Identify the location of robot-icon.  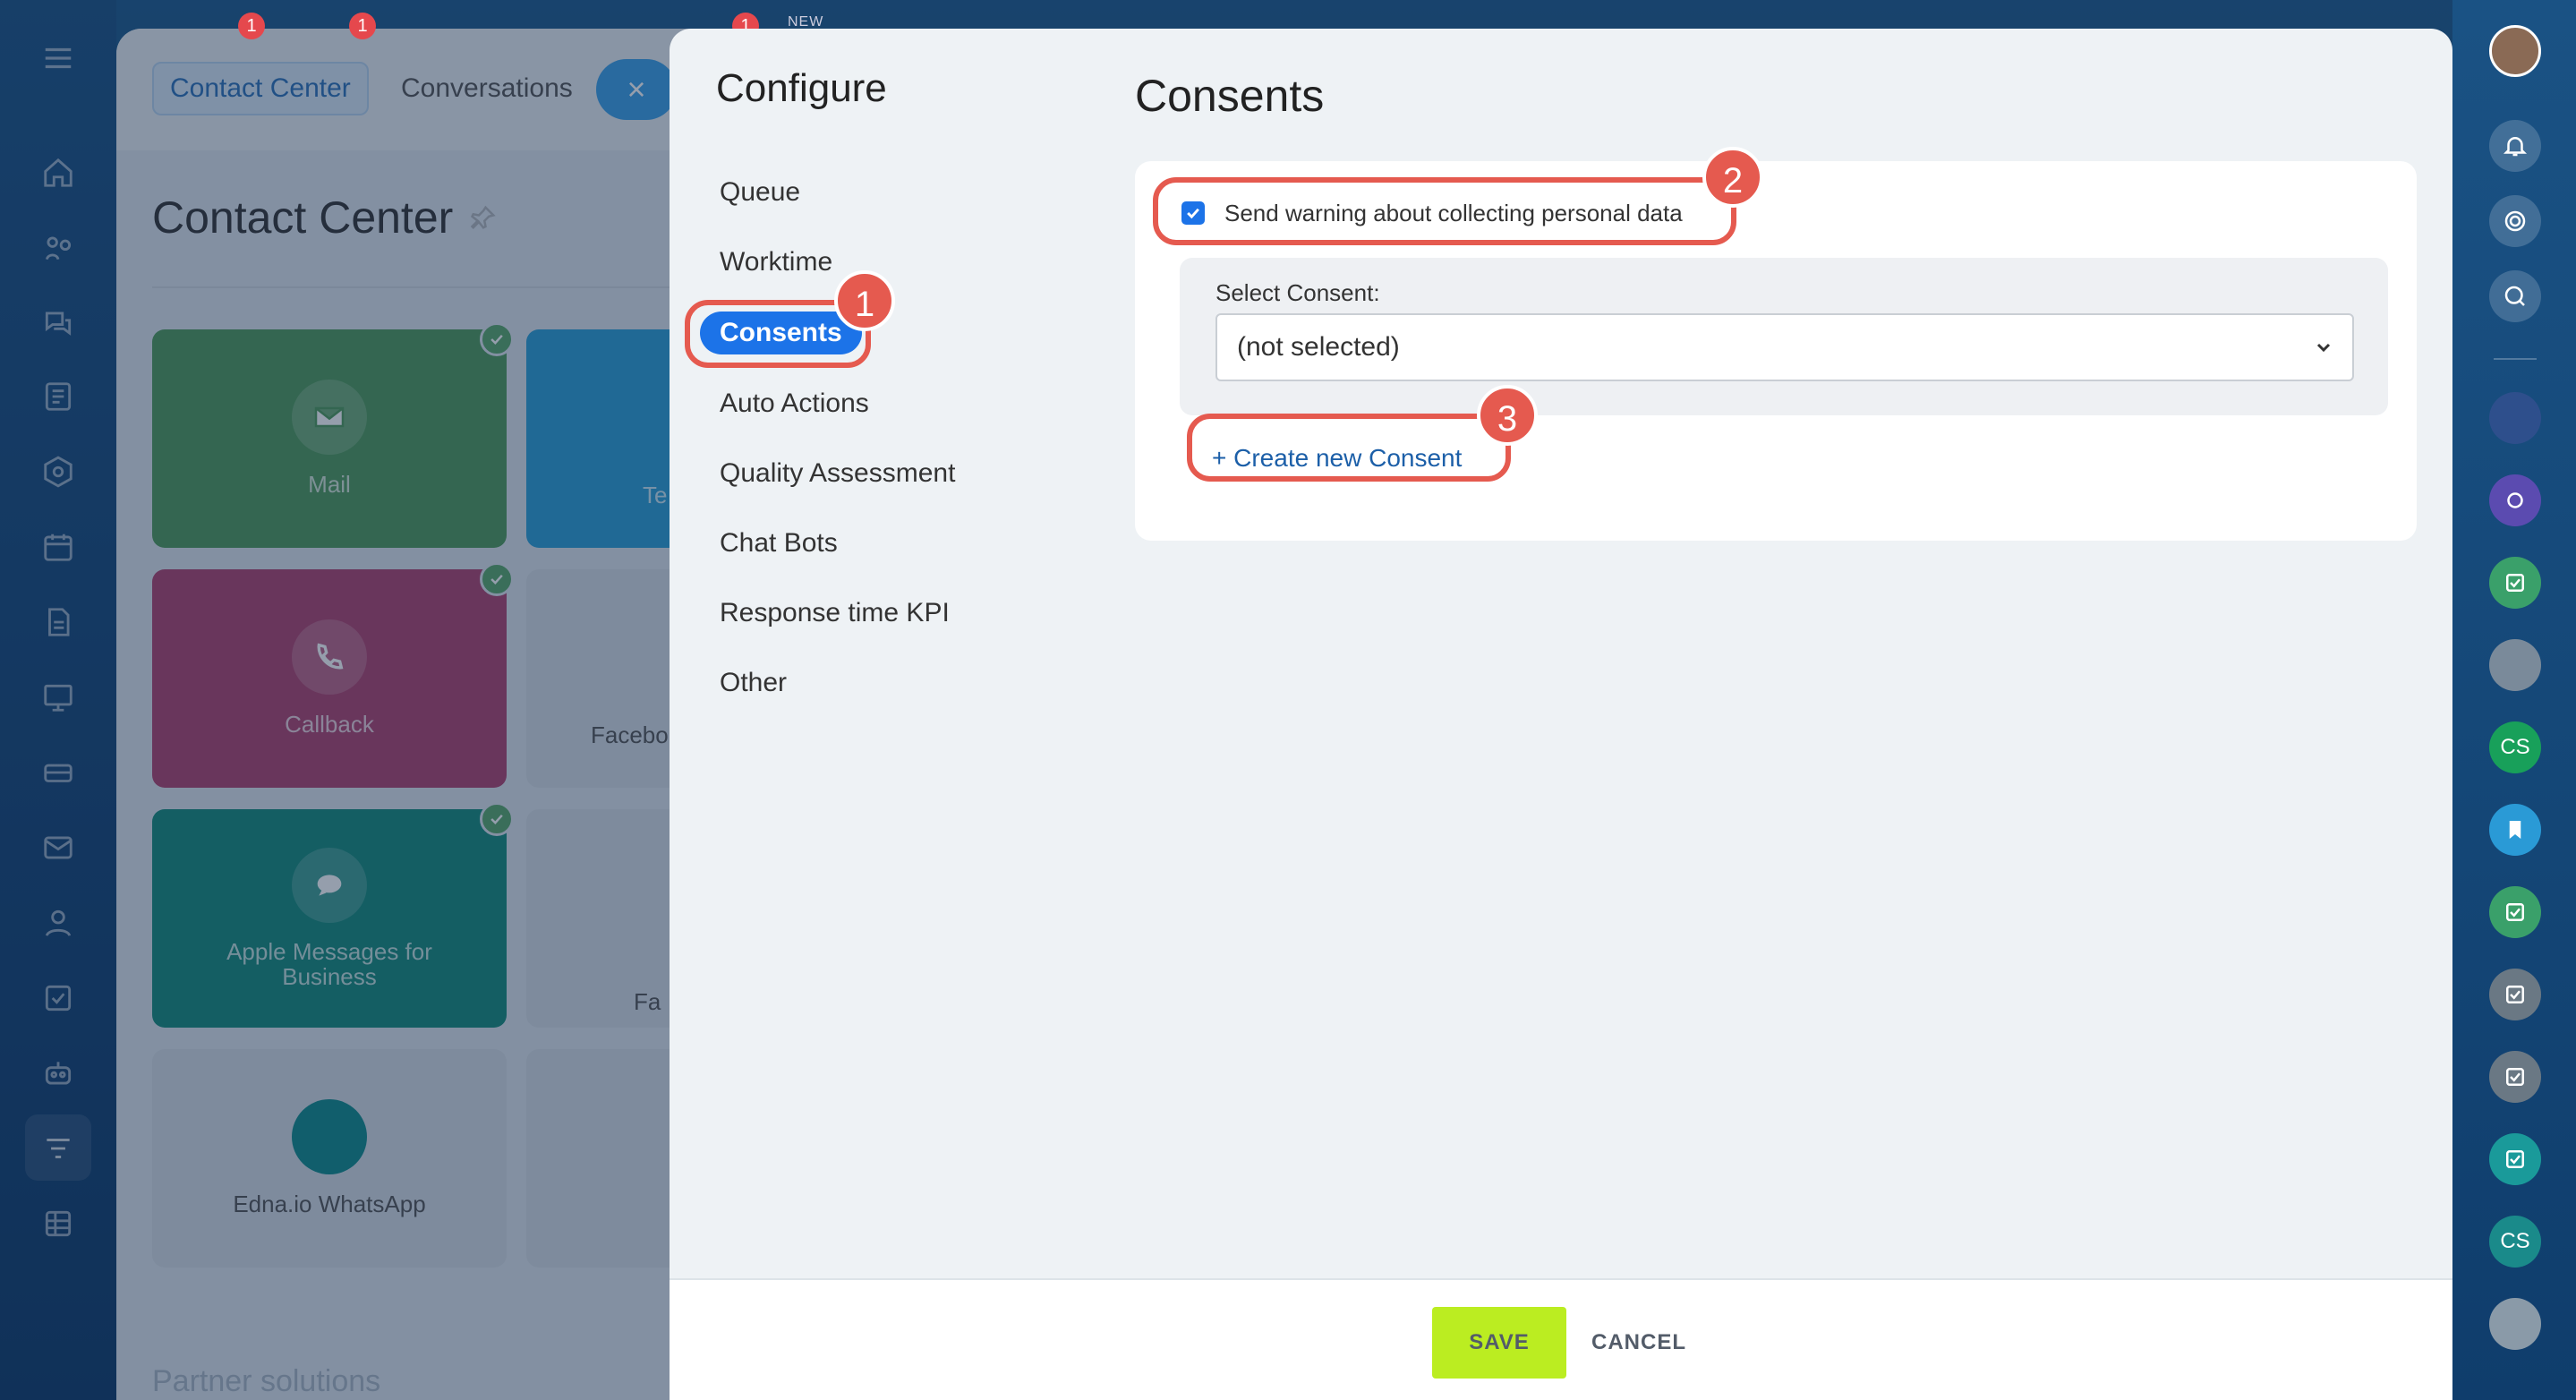
(58, 1073).